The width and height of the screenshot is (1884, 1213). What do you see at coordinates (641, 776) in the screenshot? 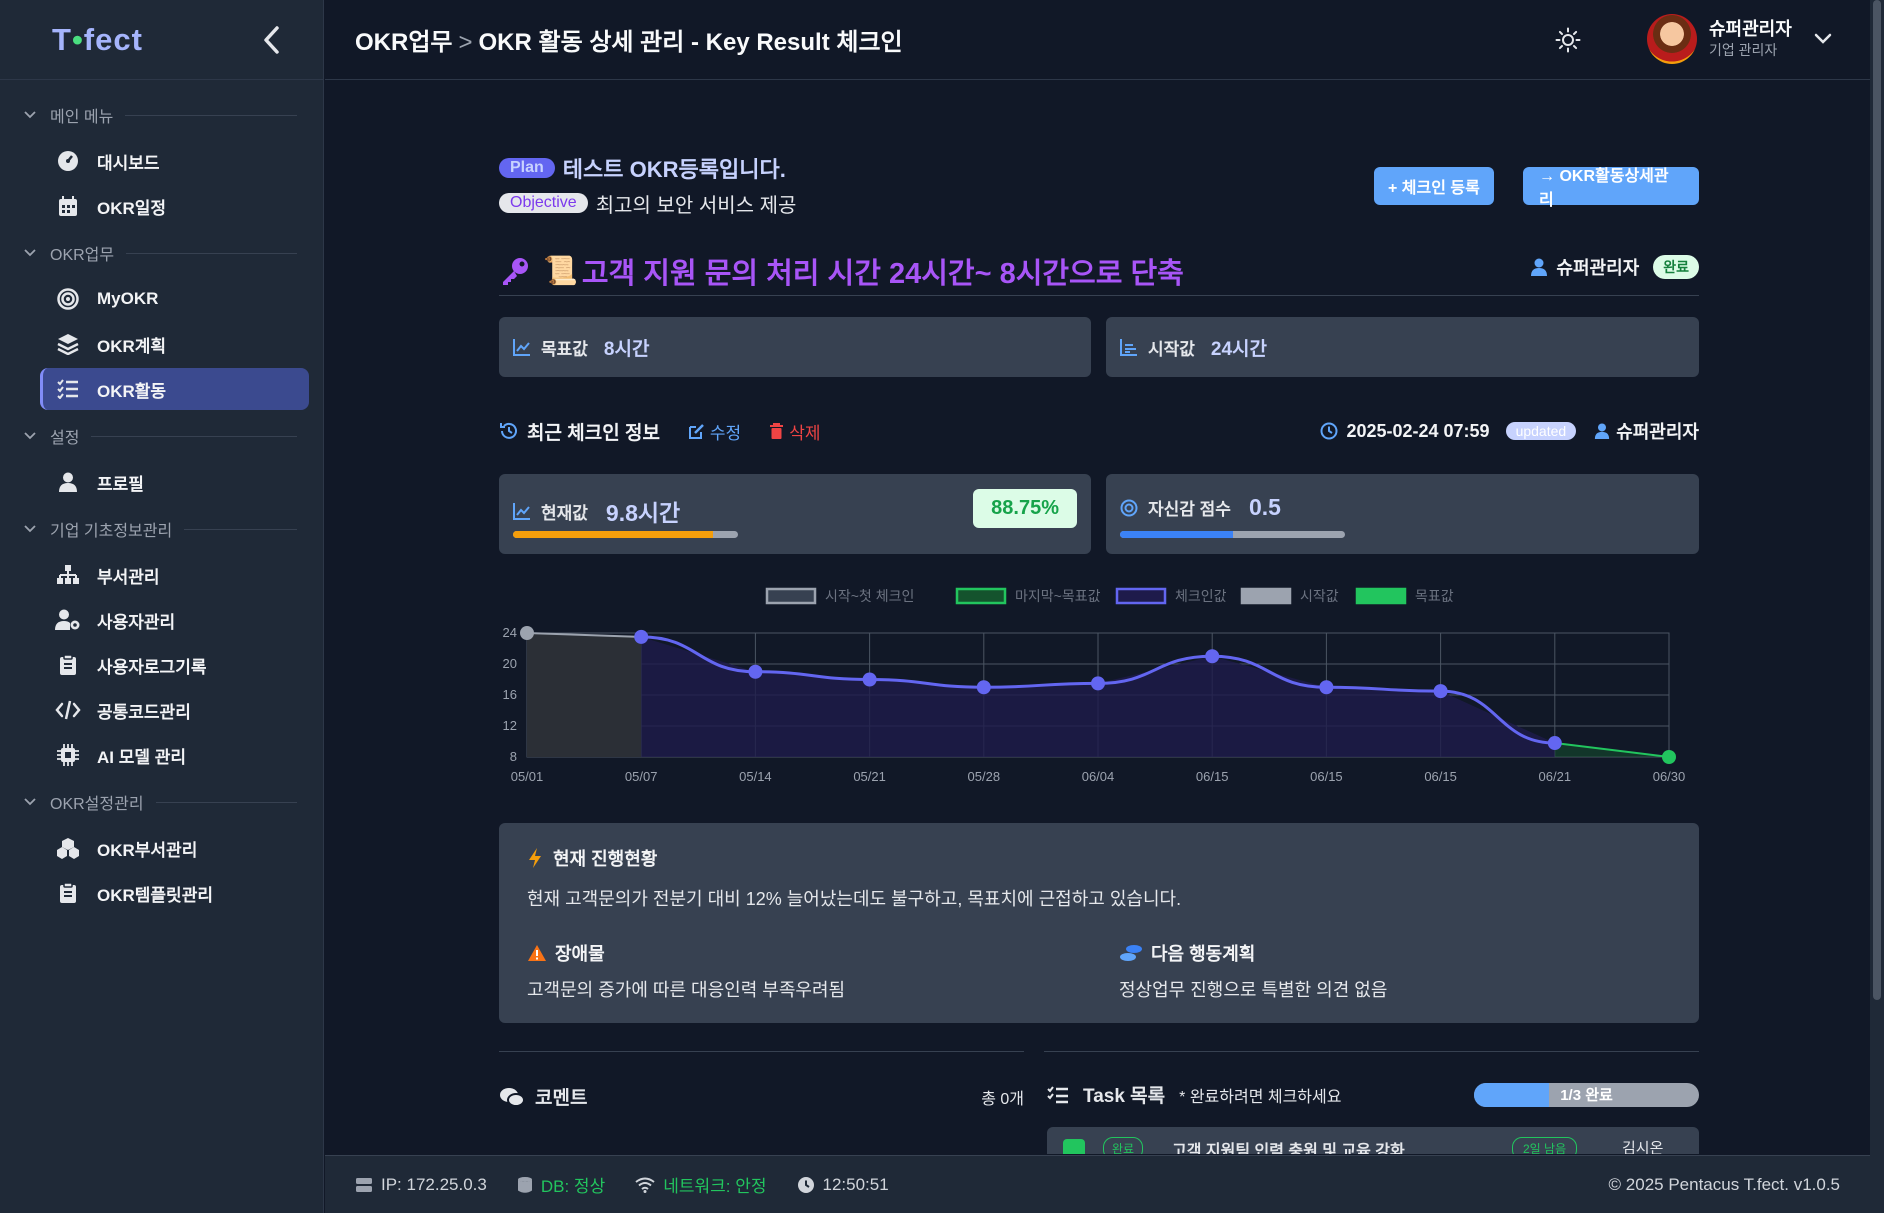
I see `x-tick-label: 05/07` at bounding box center [641, 776].